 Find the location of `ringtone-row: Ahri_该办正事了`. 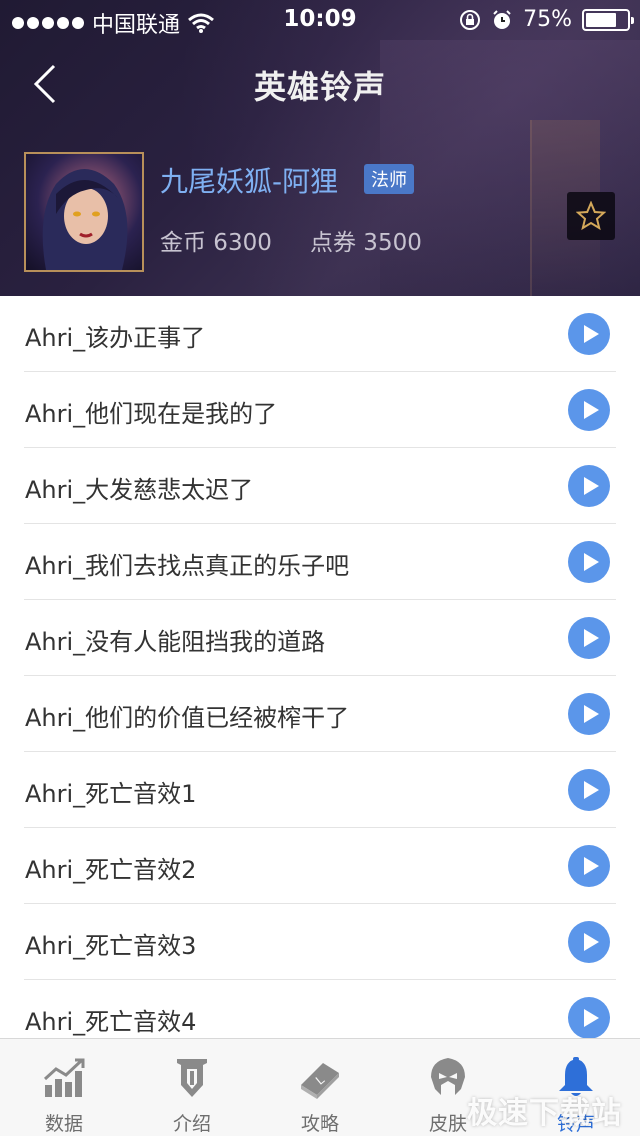

ringtone-row: Ahri_该办正事了 is located at coordinates (320, 334).